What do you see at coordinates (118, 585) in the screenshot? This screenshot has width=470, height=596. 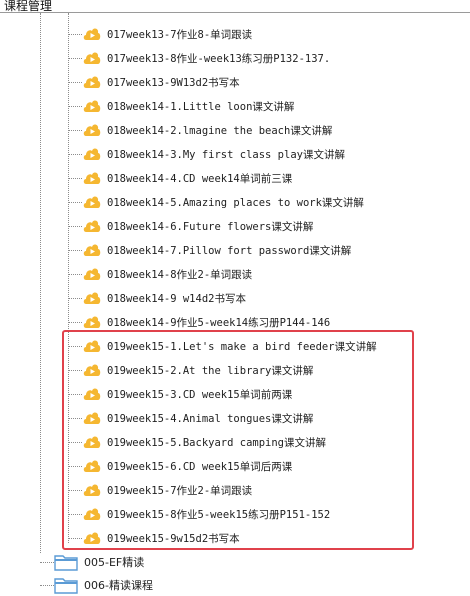 I see `folder-label: 006-精读课程` at bounding box center [118, 585].